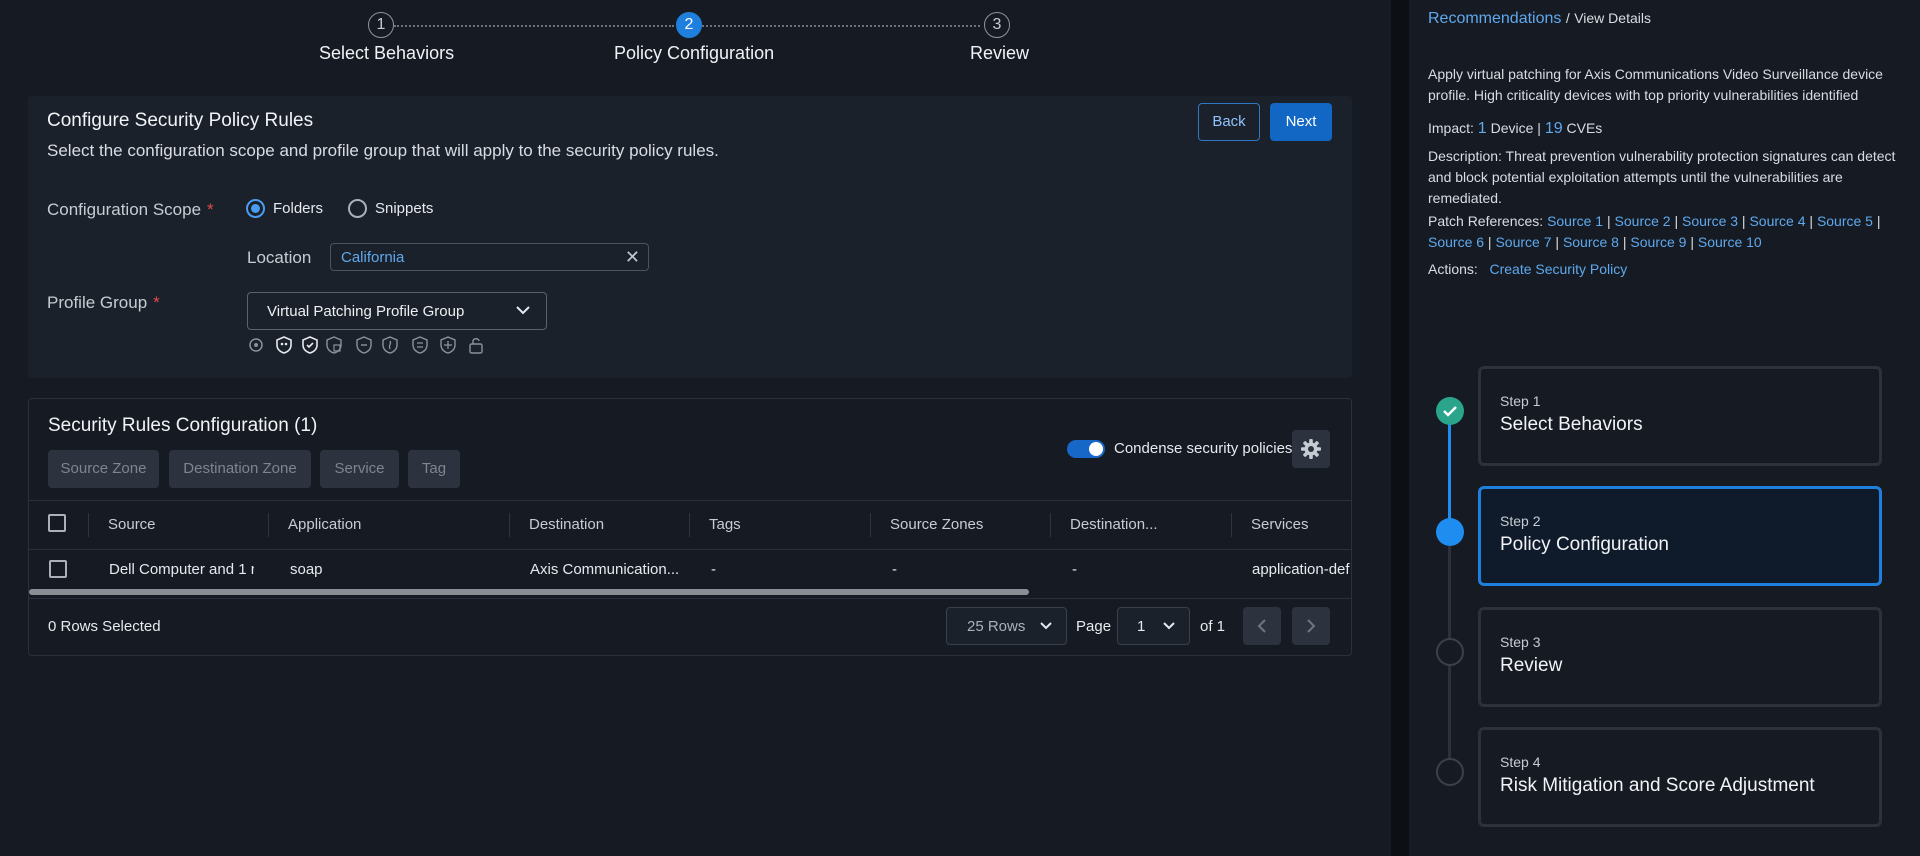 This screenshot has height=856, width=1920. What do you see at coordinates (1523, 242) in the screenshot?
I see `source-link-7: Source 7` at bounding box center [1523, 242].